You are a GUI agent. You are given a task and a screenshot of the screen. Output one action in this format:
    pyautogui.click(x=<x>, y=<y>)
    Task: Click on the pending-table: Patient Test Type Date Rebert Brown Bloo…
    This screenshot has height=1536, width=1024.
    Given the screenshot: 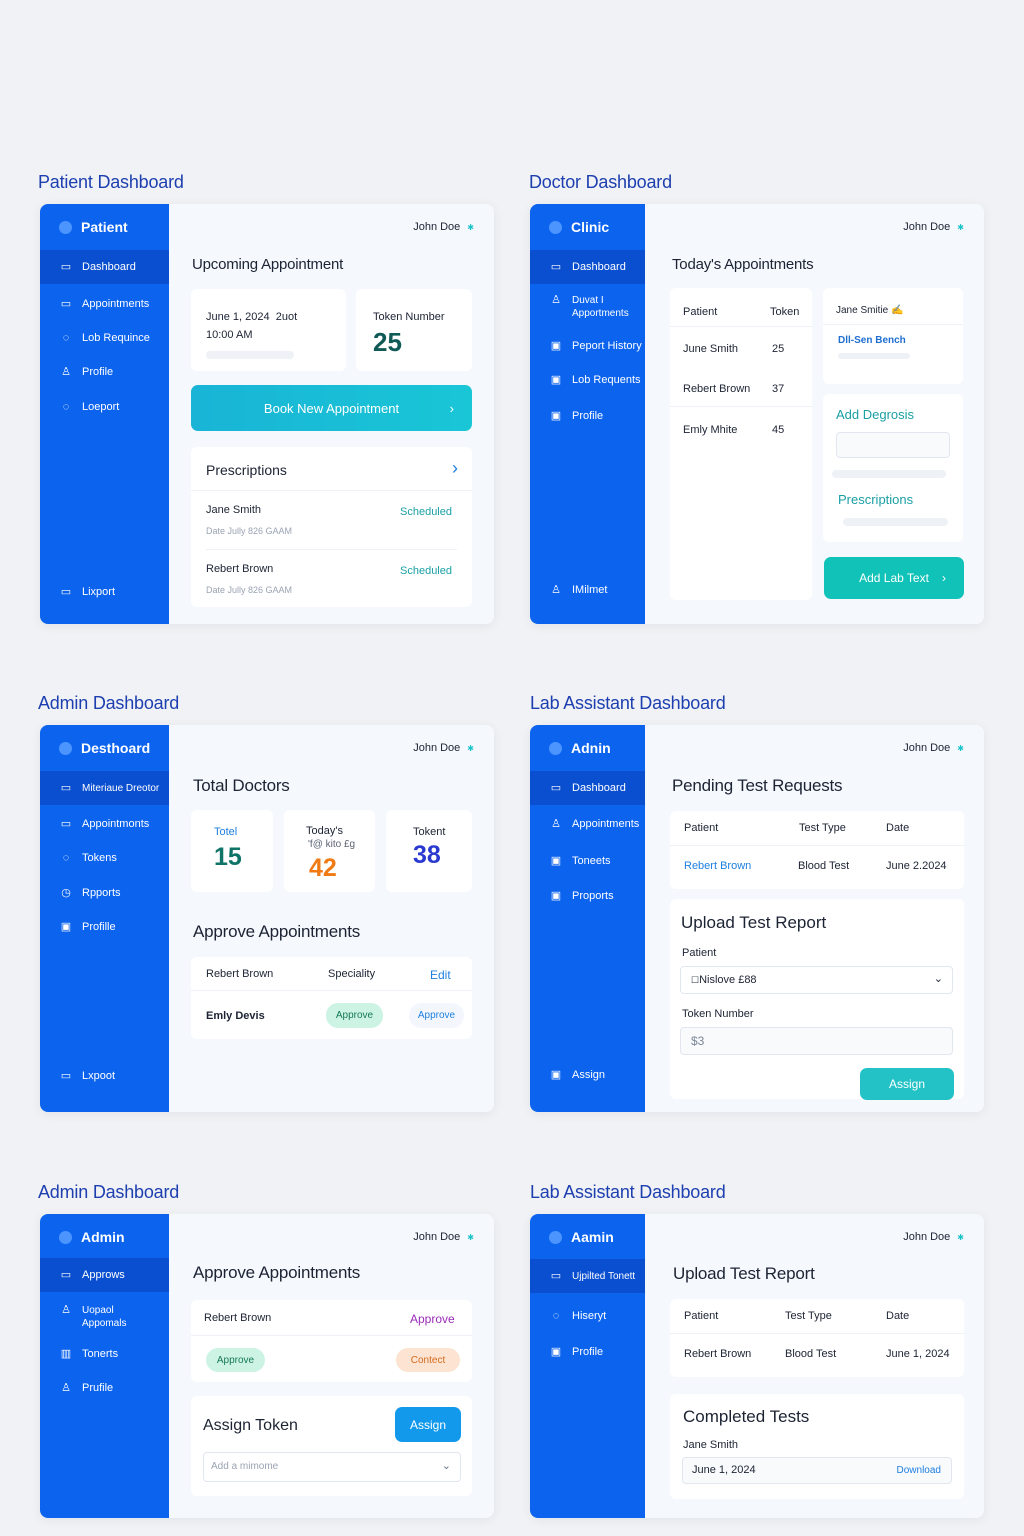 What is the action you would take?
    pyautogui.click(x=817, y=850)
    